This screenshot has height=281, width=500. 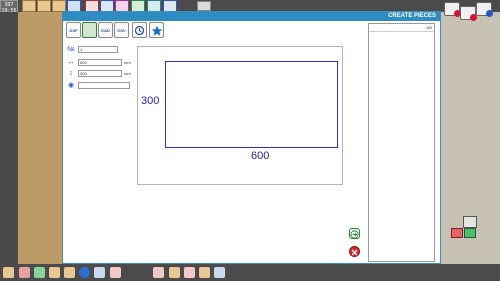 I want to click on label-input, so click(x=104, y=85).